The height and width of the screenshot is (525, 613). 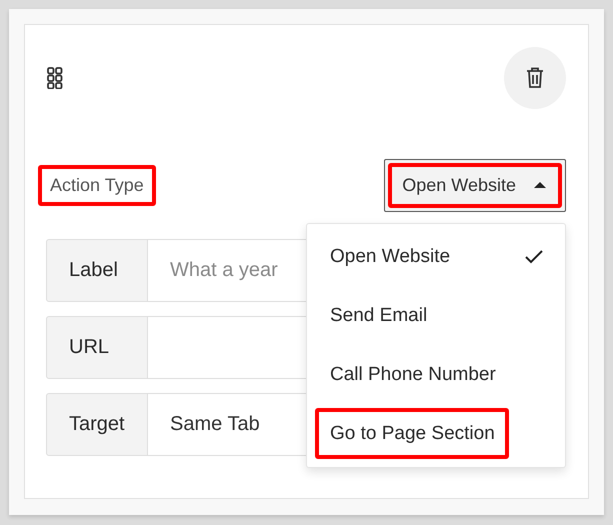 What do you see at coordinates (436, 374) in the screenshot?
I see `menu-item: Call Phone Number` at bounding box center [436, 374].